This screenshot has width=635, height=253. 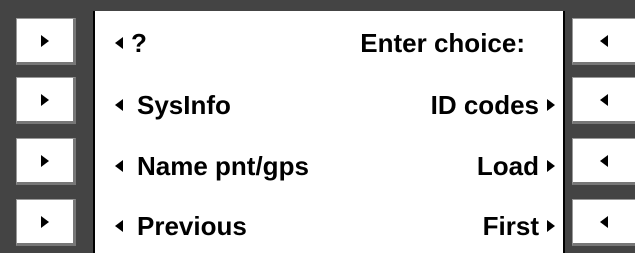 What do you see at coordinates (184, 105) in the screenshot?
I see `menu-option-sysinfo: SysInfo` at bounding box center [184, 105].